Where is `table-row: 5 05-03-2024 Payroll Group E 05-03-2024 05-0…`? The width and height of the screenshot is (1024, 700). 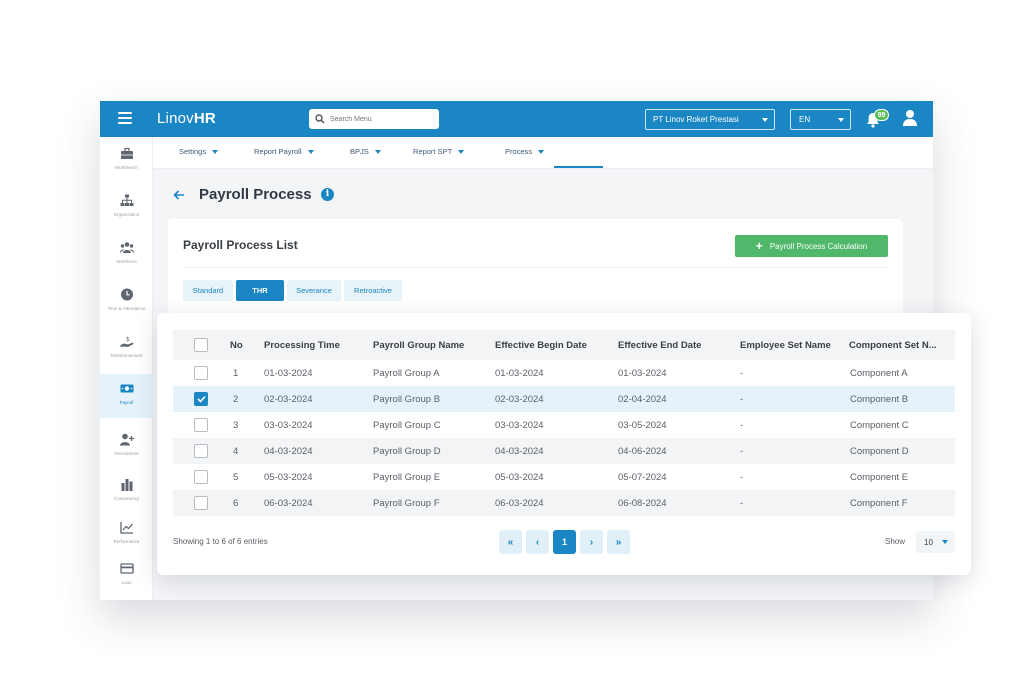
table-row: 5 05-03-2024 Payroll Group E 05-03-2024 05-0… is located at coordinates (564, 477).